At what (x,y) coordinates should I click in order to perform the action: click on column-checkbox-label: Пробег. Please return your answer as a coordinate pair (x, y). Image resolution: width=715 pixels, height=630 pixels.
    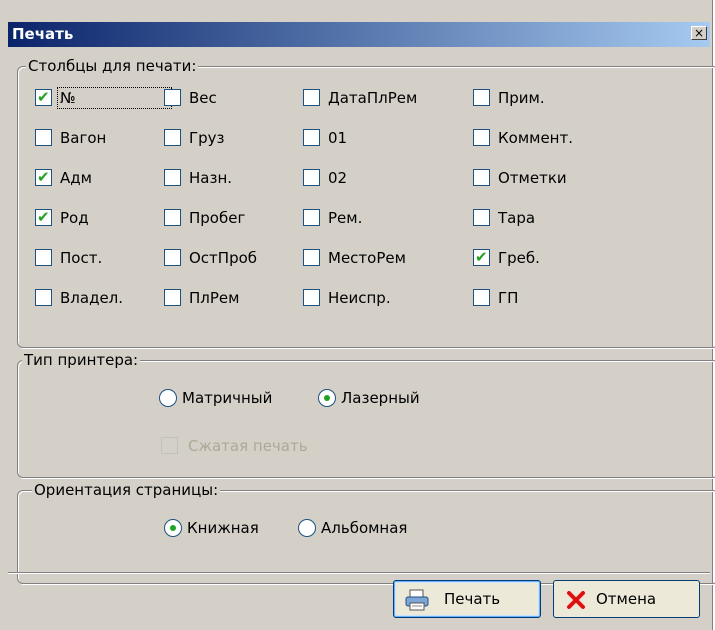
    Looking at the image, I should click on (217, 218).